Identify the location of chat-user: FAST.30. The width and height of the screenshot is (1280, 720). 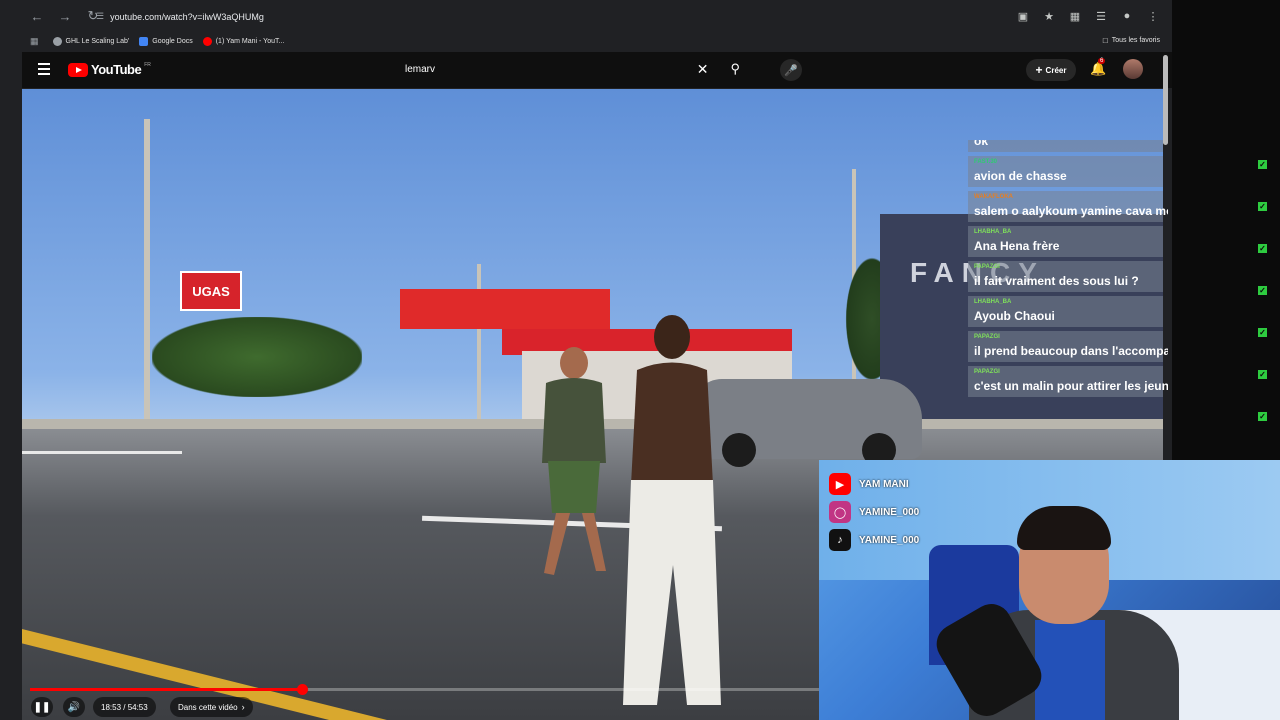
(986, 162).